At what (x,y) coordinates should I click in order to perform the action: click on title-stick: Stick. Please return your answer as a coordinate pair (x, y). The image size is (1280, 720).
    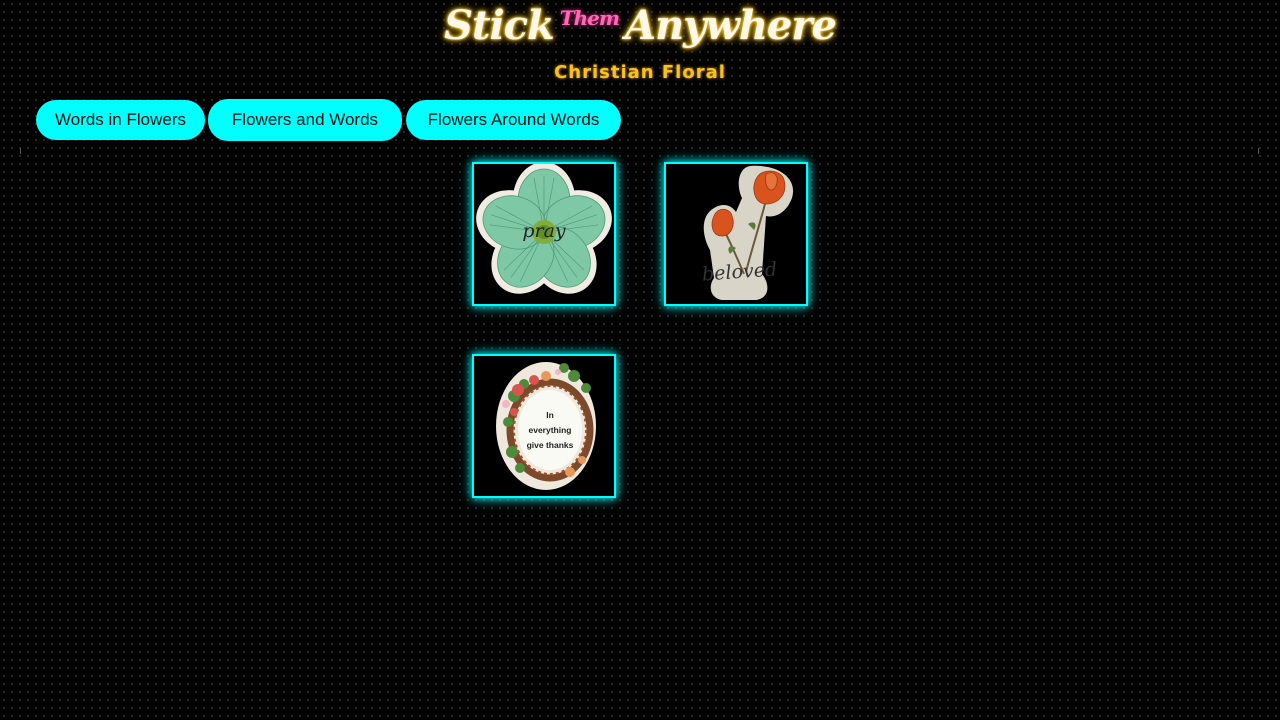
    Looking at the image, I should click on (499, 25).